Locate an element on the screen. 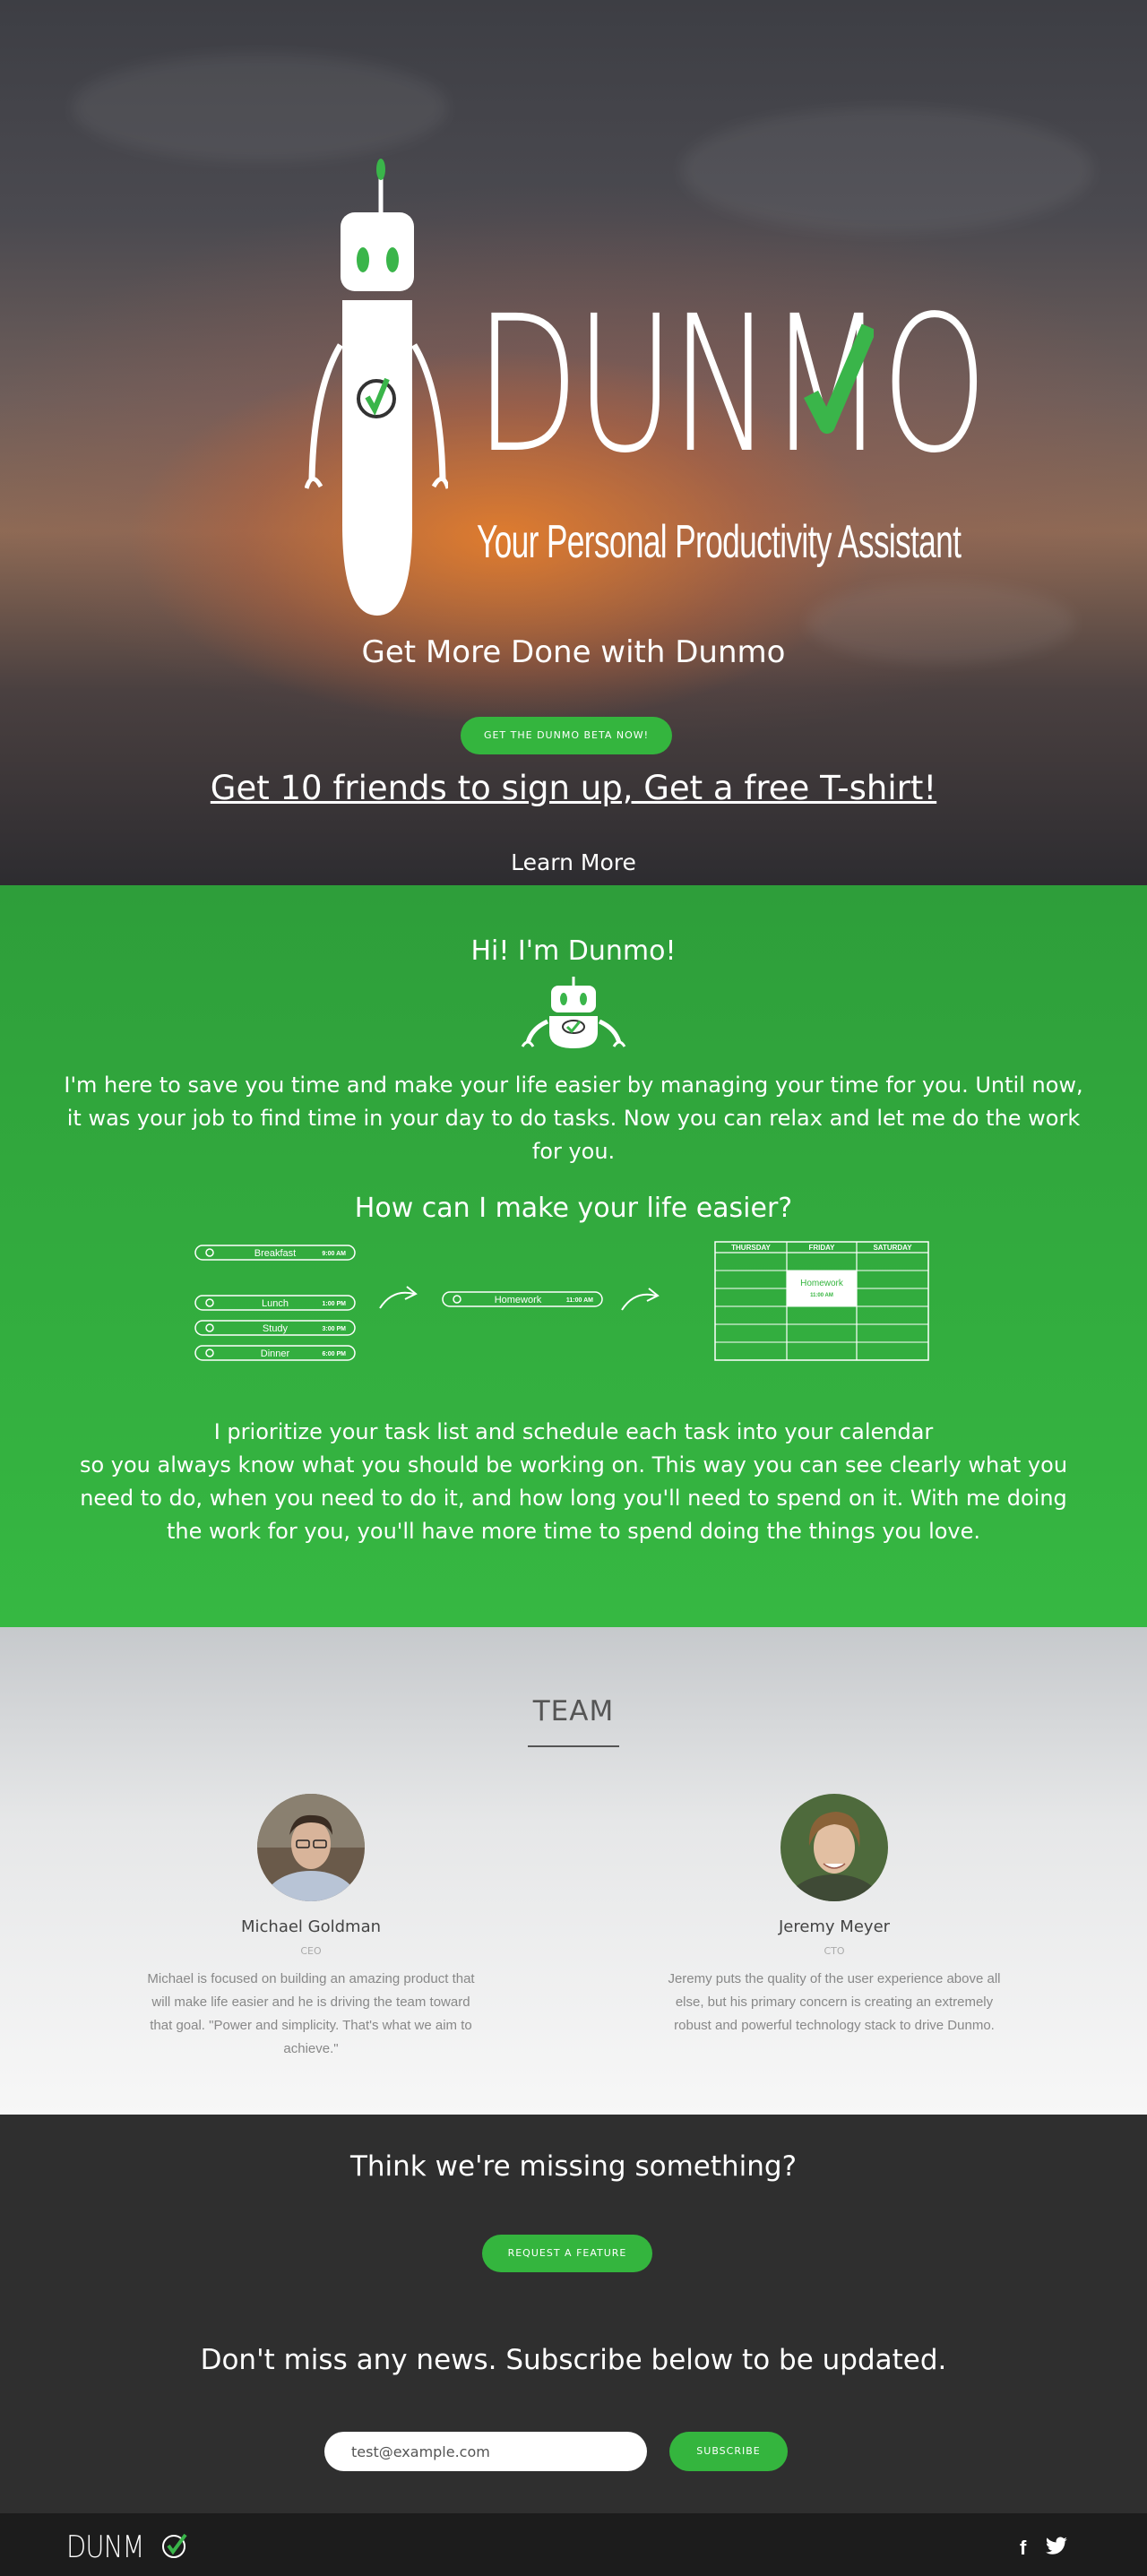 This screenshot has width=1147, height=2576. task-pill: Lunch 1:00 PM is located at coordinates (275, 1303).